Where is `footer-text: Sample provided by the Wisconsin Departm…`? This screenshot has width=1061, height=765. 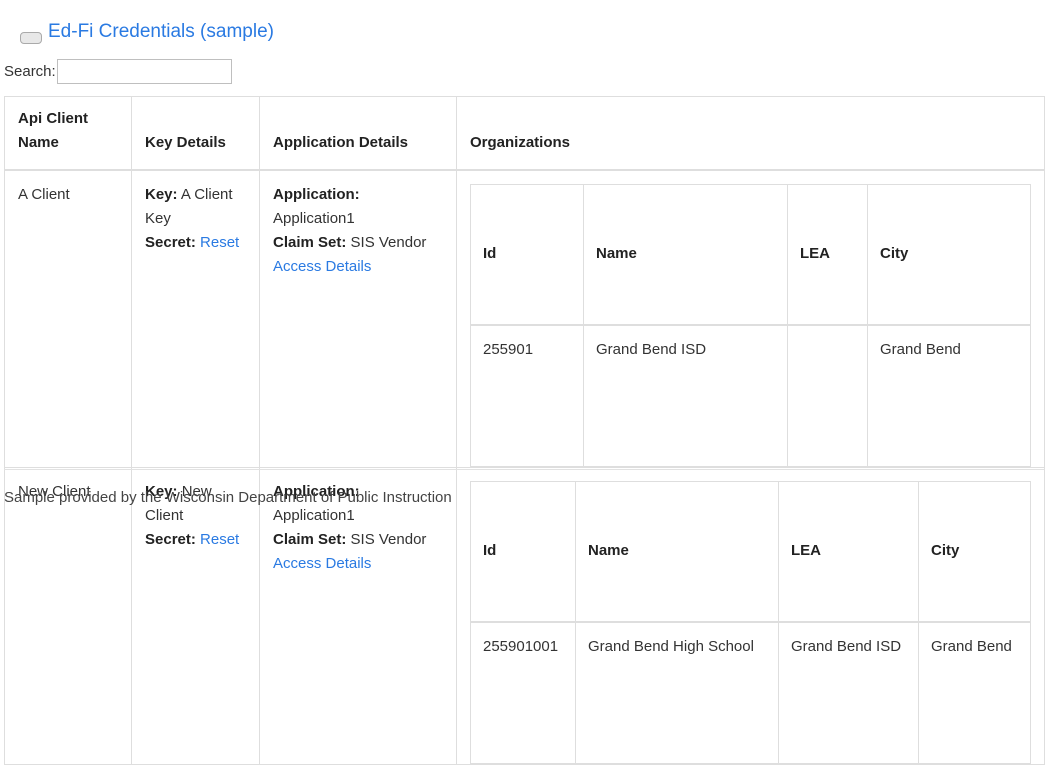
footer-text: Sample provided by the Wisconsin Departm… is located at coordinates (228, 497).